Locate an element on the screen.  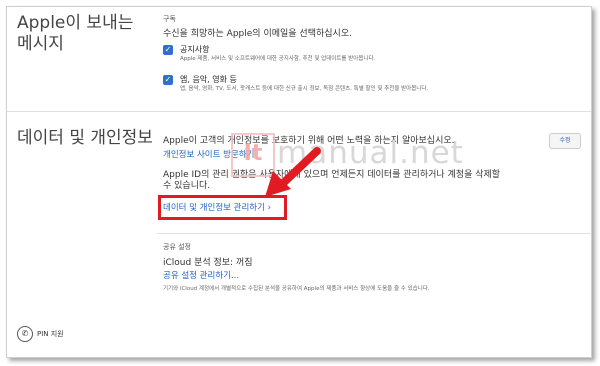
red-arrow-icon is located at coordinates (293, 172).